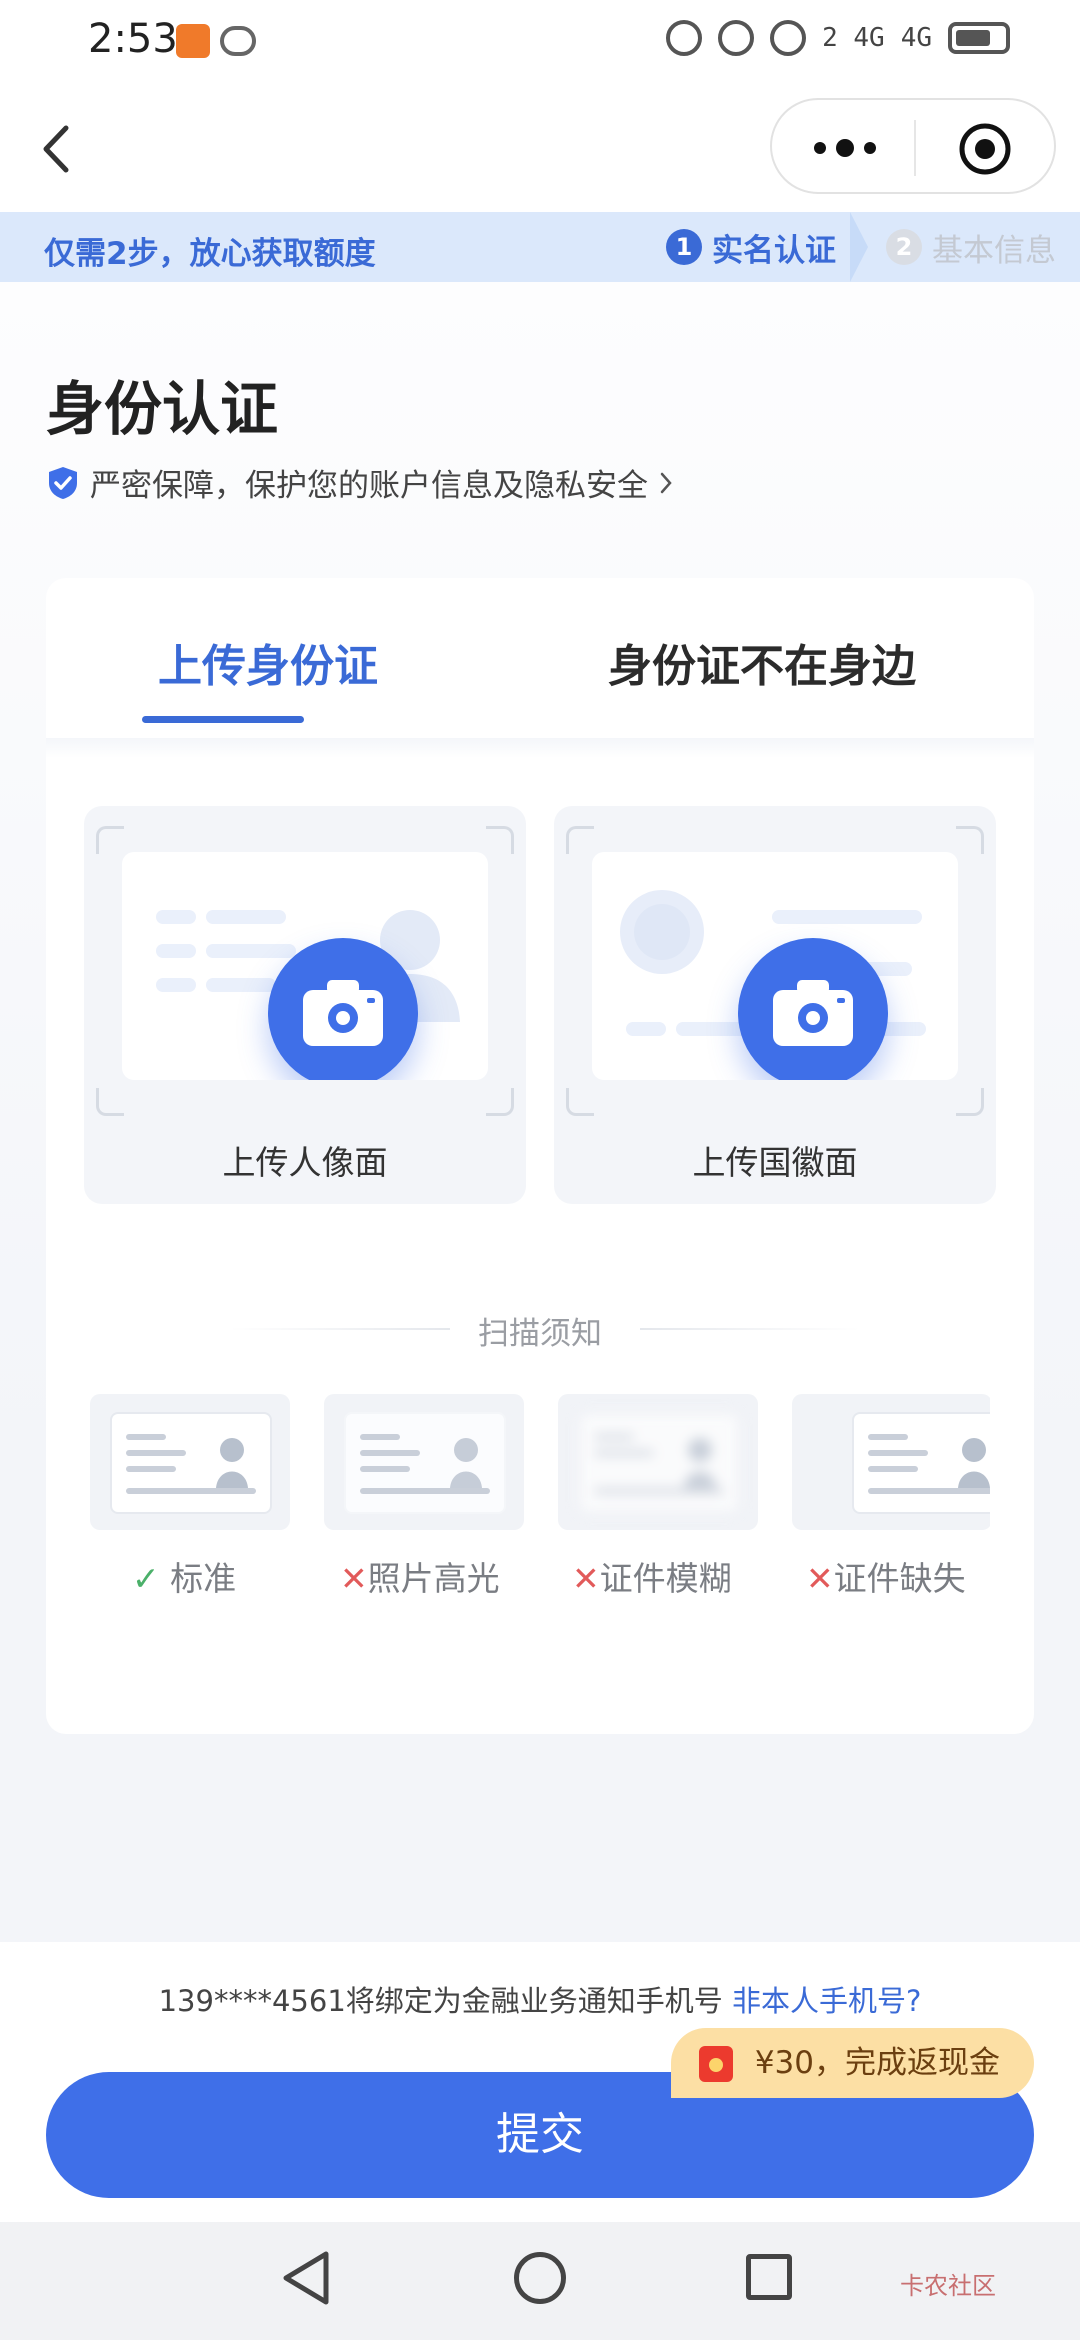 This screenshot has width=1080, height=2340. I want to click on cashback-text: ¥30，完成返现金, so click(877, 2063).